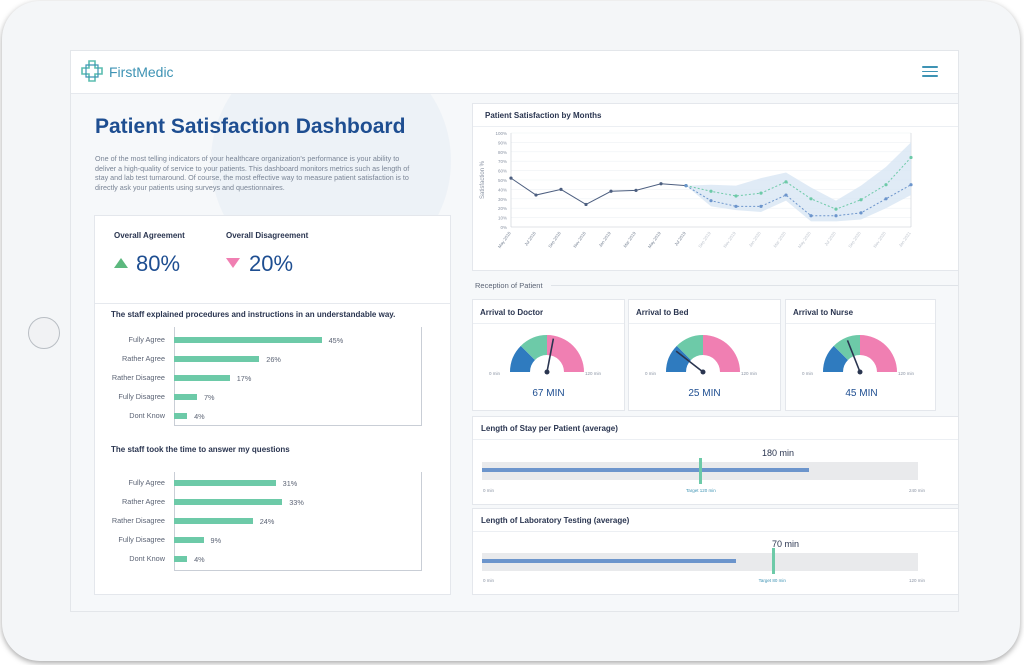 The width and height of the screenshot is (1024, 665). I want to click on bar-category-label: Fully Agree, so click(146, 339).